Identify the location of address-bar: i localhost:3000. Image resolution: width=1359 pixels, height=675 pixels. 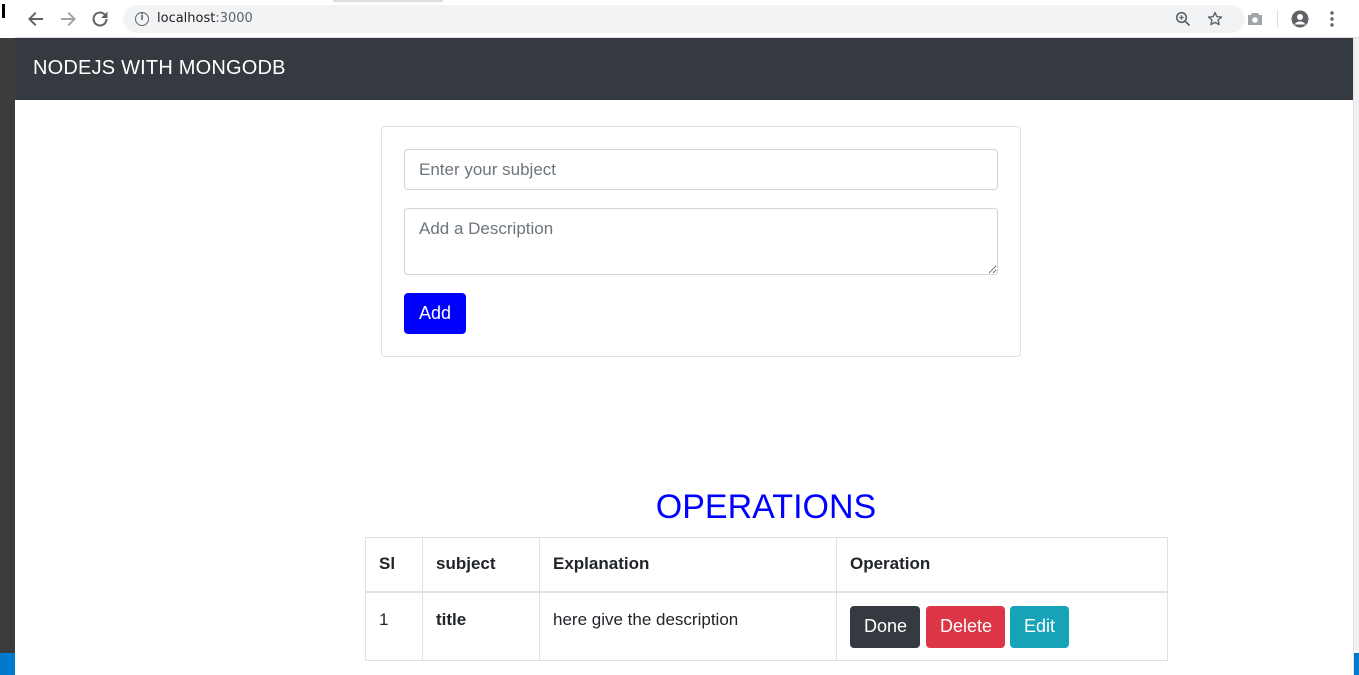
(684, 19).